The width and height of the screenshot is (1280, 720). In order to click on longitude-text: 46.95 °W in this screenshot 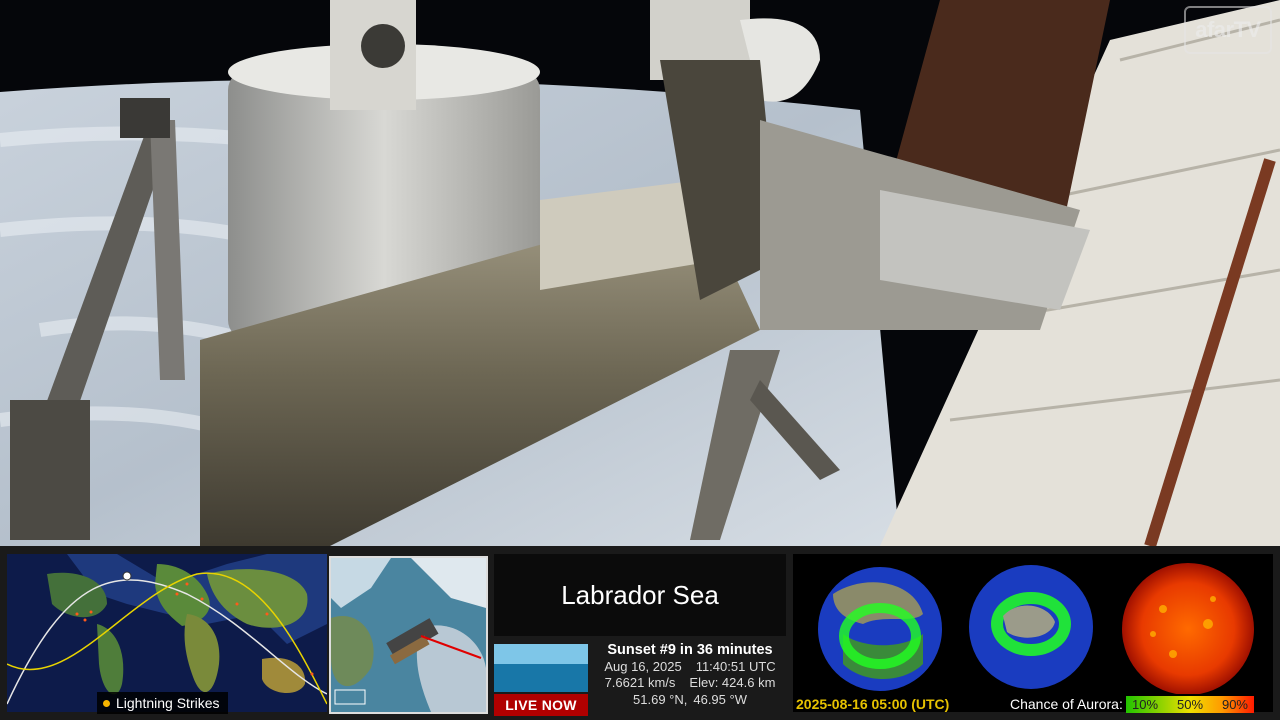, I will do `click(720, 699)`.